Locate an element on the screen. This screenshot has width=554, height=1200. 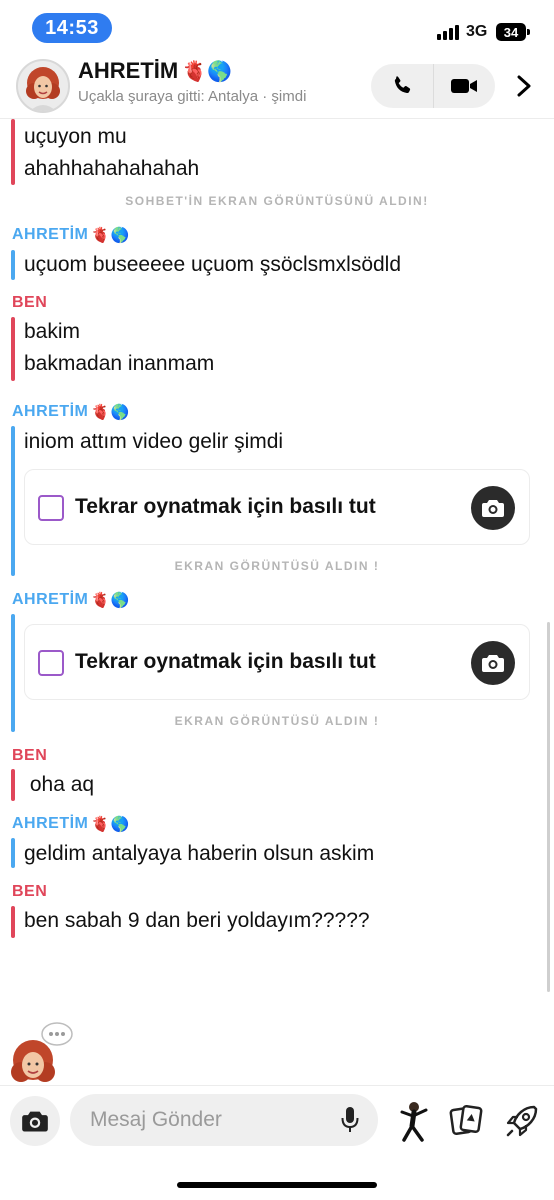
friend-typing-bitmoji is located at coordinates (41, 1053).